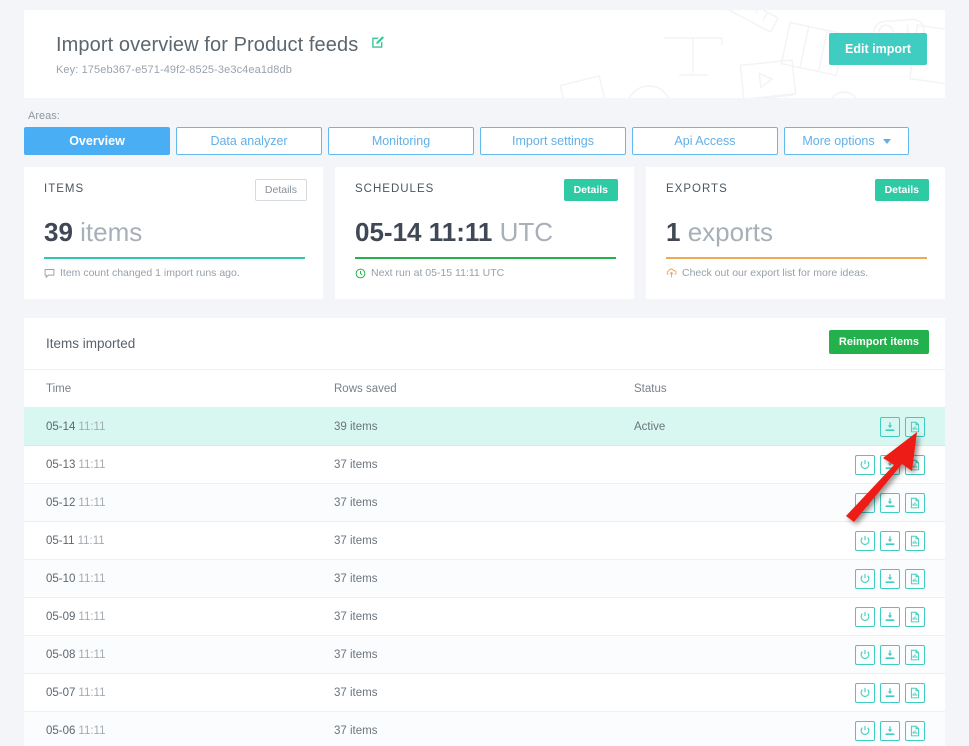 The image size is (969, 746). I want to click on edit-import-button: Edit import, so click(878, 49).